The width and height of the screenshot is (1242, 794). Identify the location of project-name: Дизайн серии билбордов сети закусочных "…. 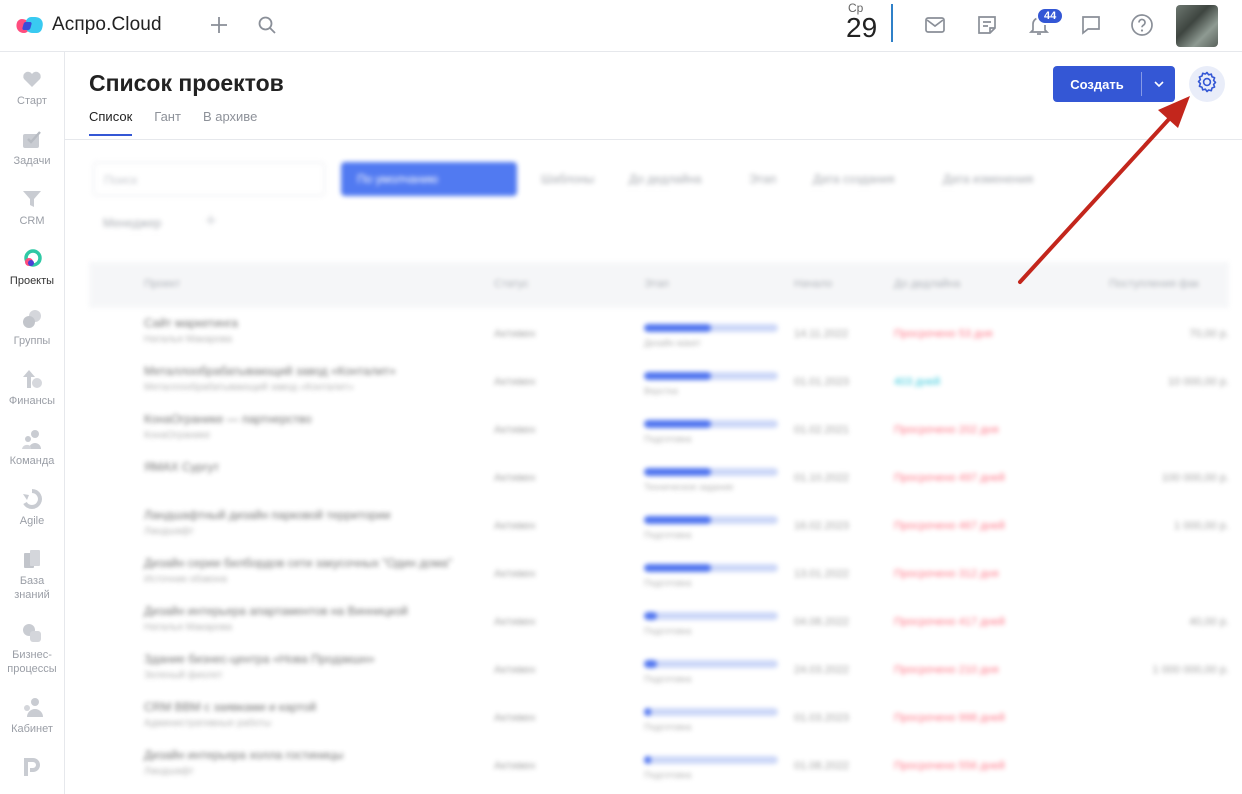
(304, 563).